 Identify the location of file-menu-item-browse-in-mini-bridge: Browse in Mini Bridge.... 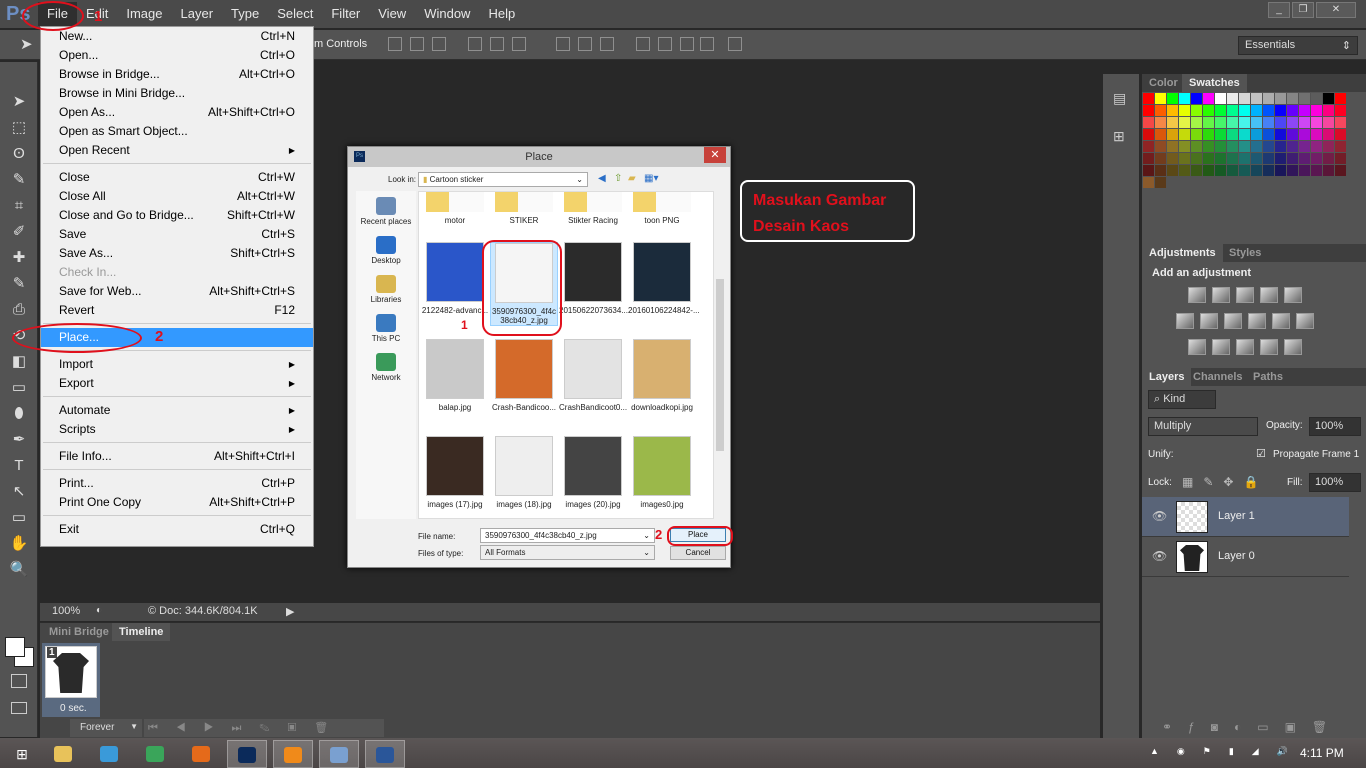
(177, 93).